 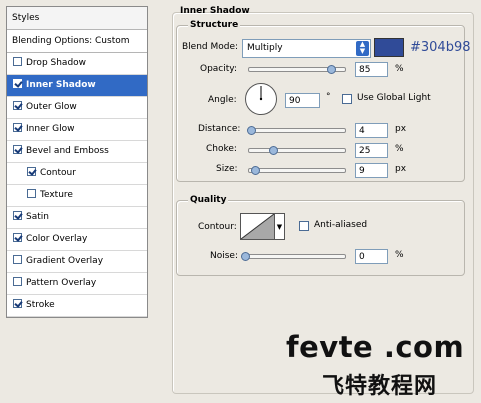 What do you see at coordinates (215, 11) in the screenshot?
I see `panel-title: Inner Shadow` at bounding box center [215, 11].